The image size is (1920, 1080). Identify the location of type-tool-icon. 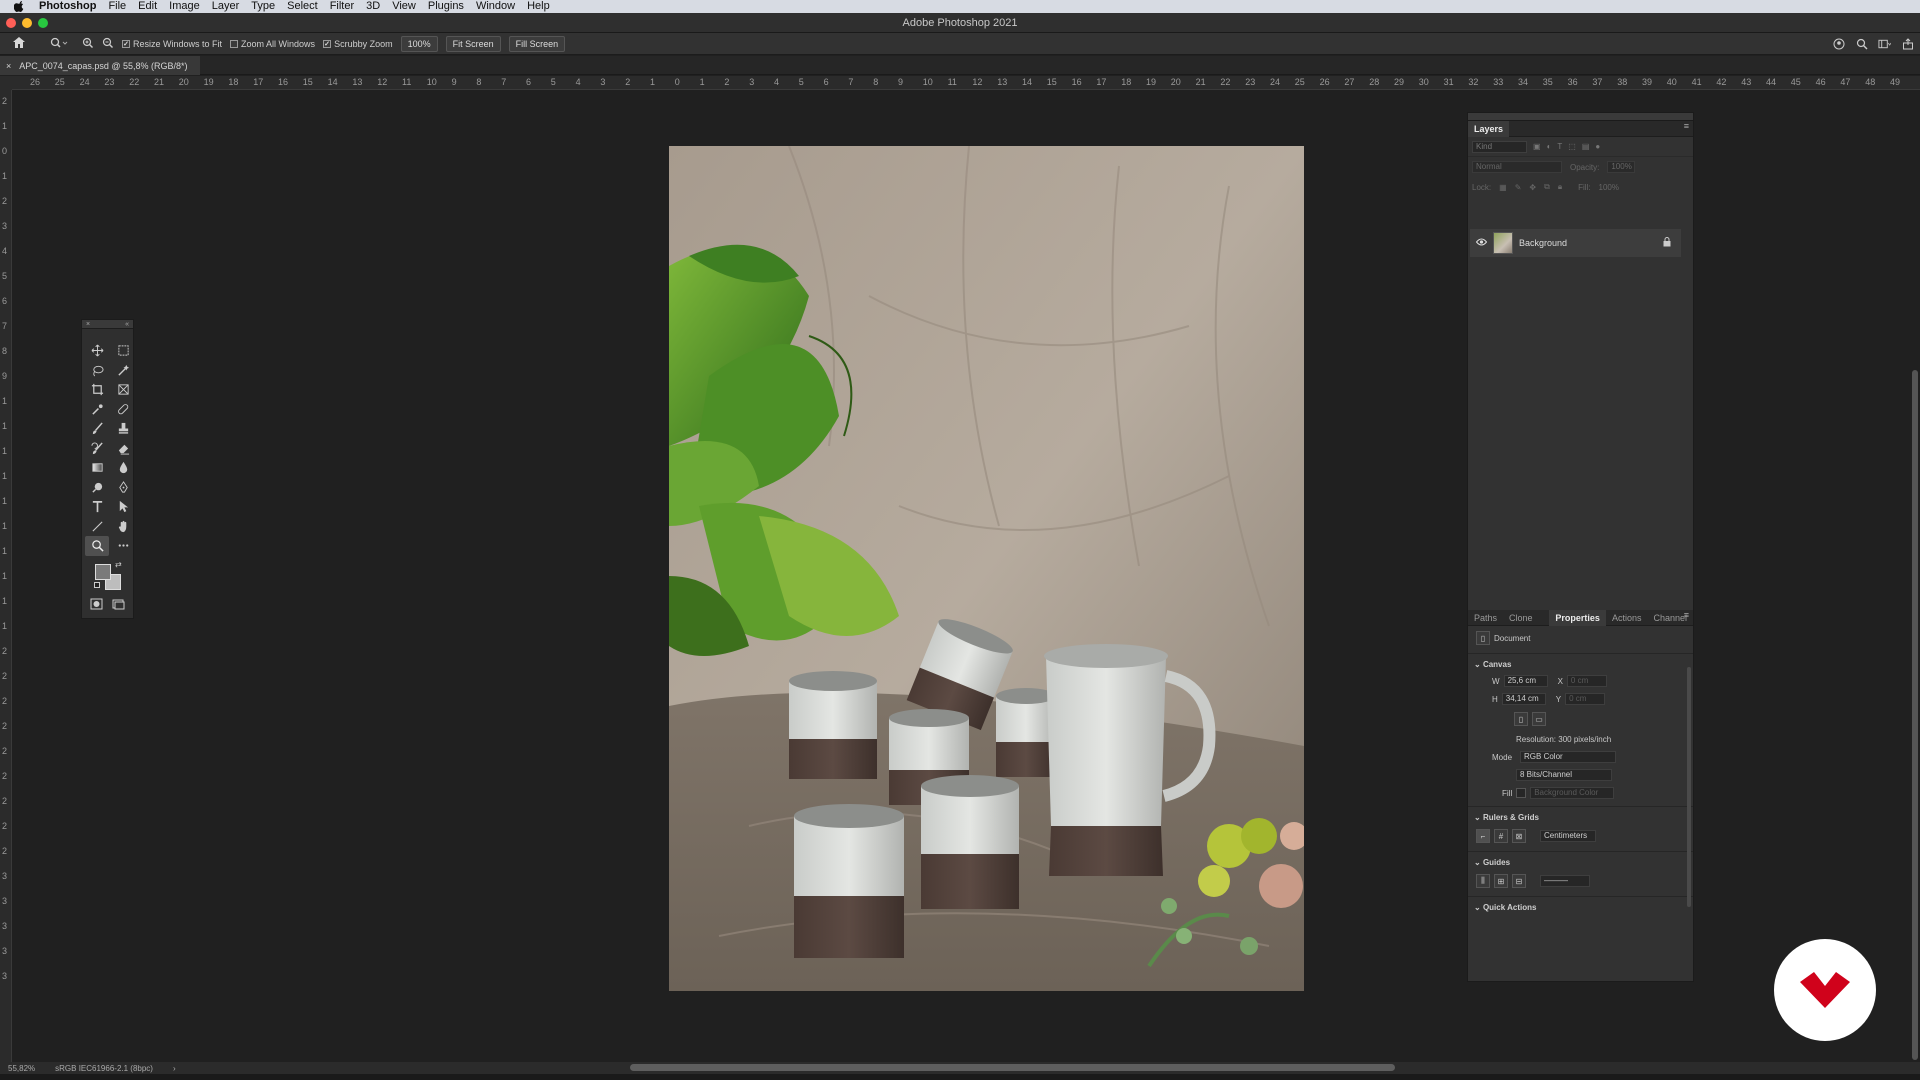
(97, 507).